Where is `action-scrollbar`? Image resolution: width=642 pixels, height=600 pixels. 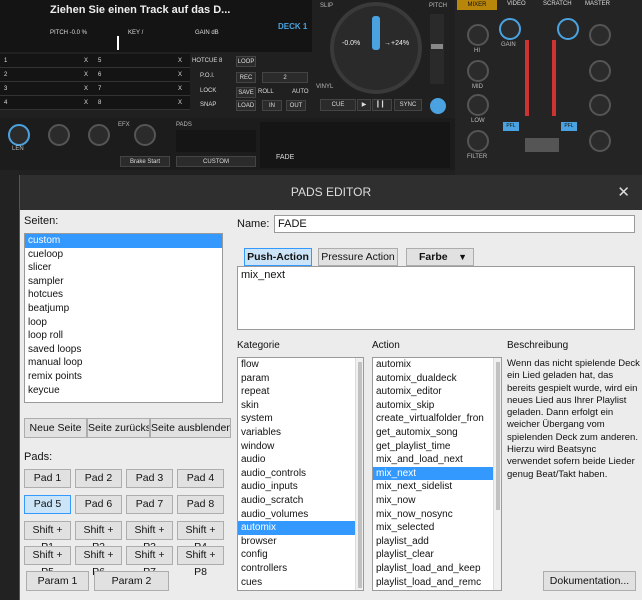 action-scrollbar is located at coordinates (497, 474).